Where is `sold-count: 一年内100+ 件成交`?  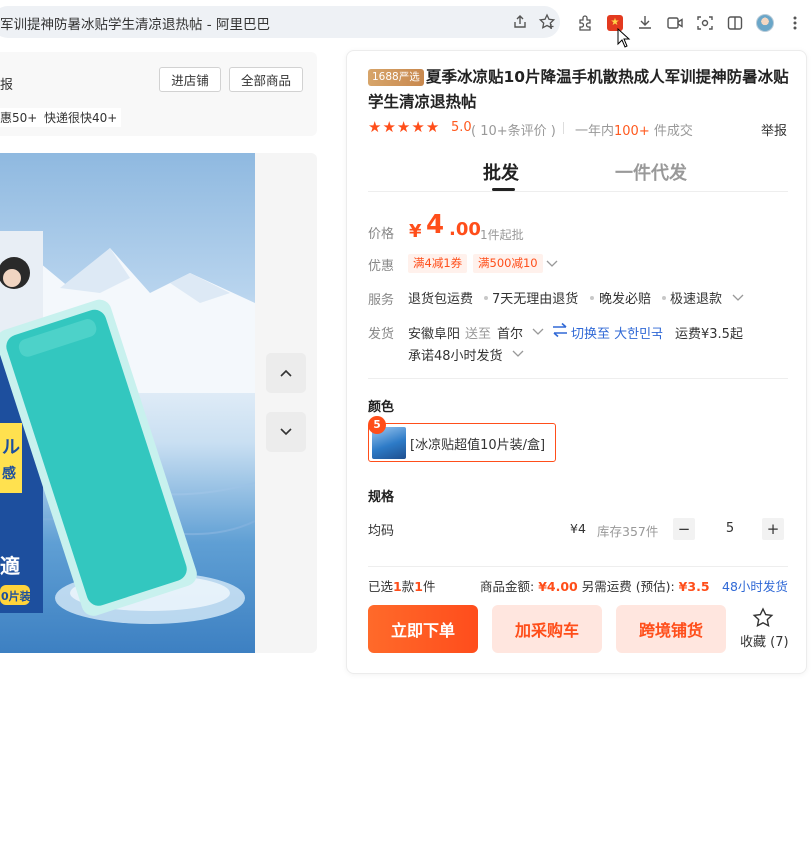
sold-count: 一年内100+ 件成交 is located at coordinates (634, 131).